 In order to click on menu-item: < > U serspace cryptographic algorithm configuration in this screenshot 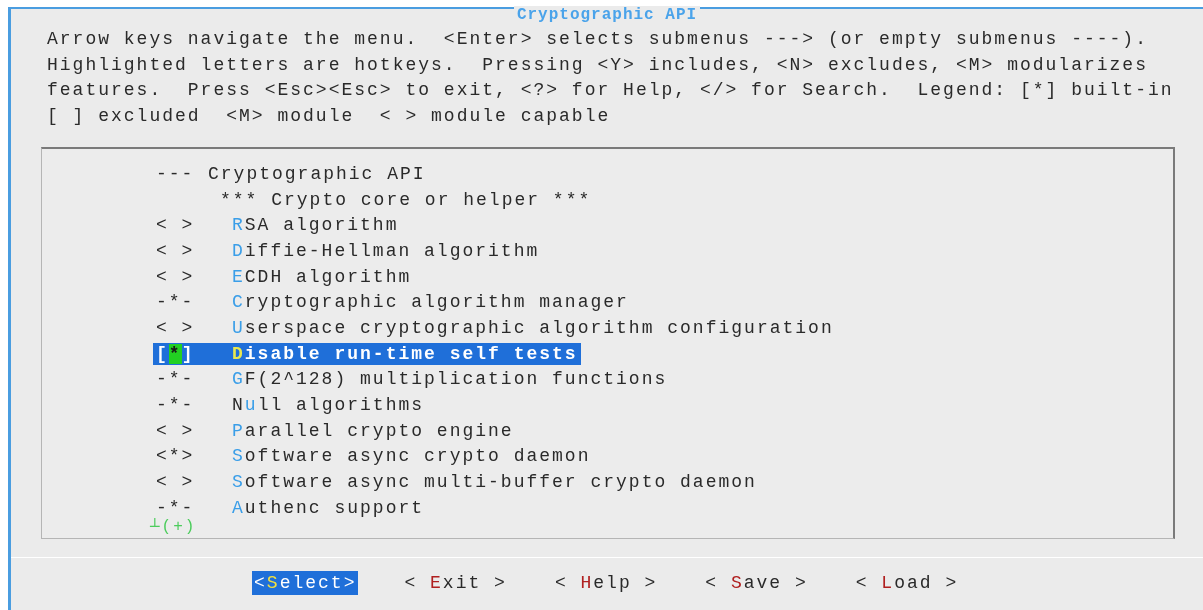, I will do `click(495, 327)`.